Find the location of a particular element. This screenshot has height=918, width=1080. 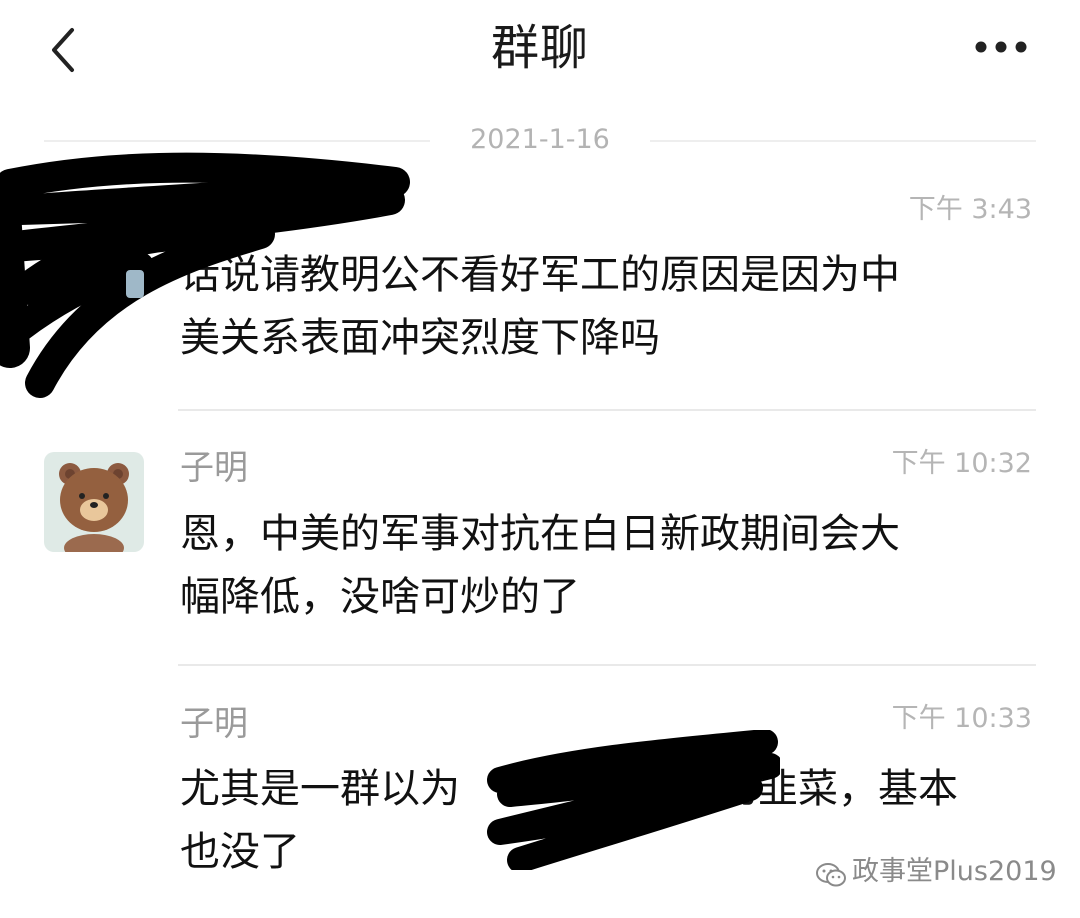

watermark-text: 政事堂Plus2019 is located at coordinates (954, 871).